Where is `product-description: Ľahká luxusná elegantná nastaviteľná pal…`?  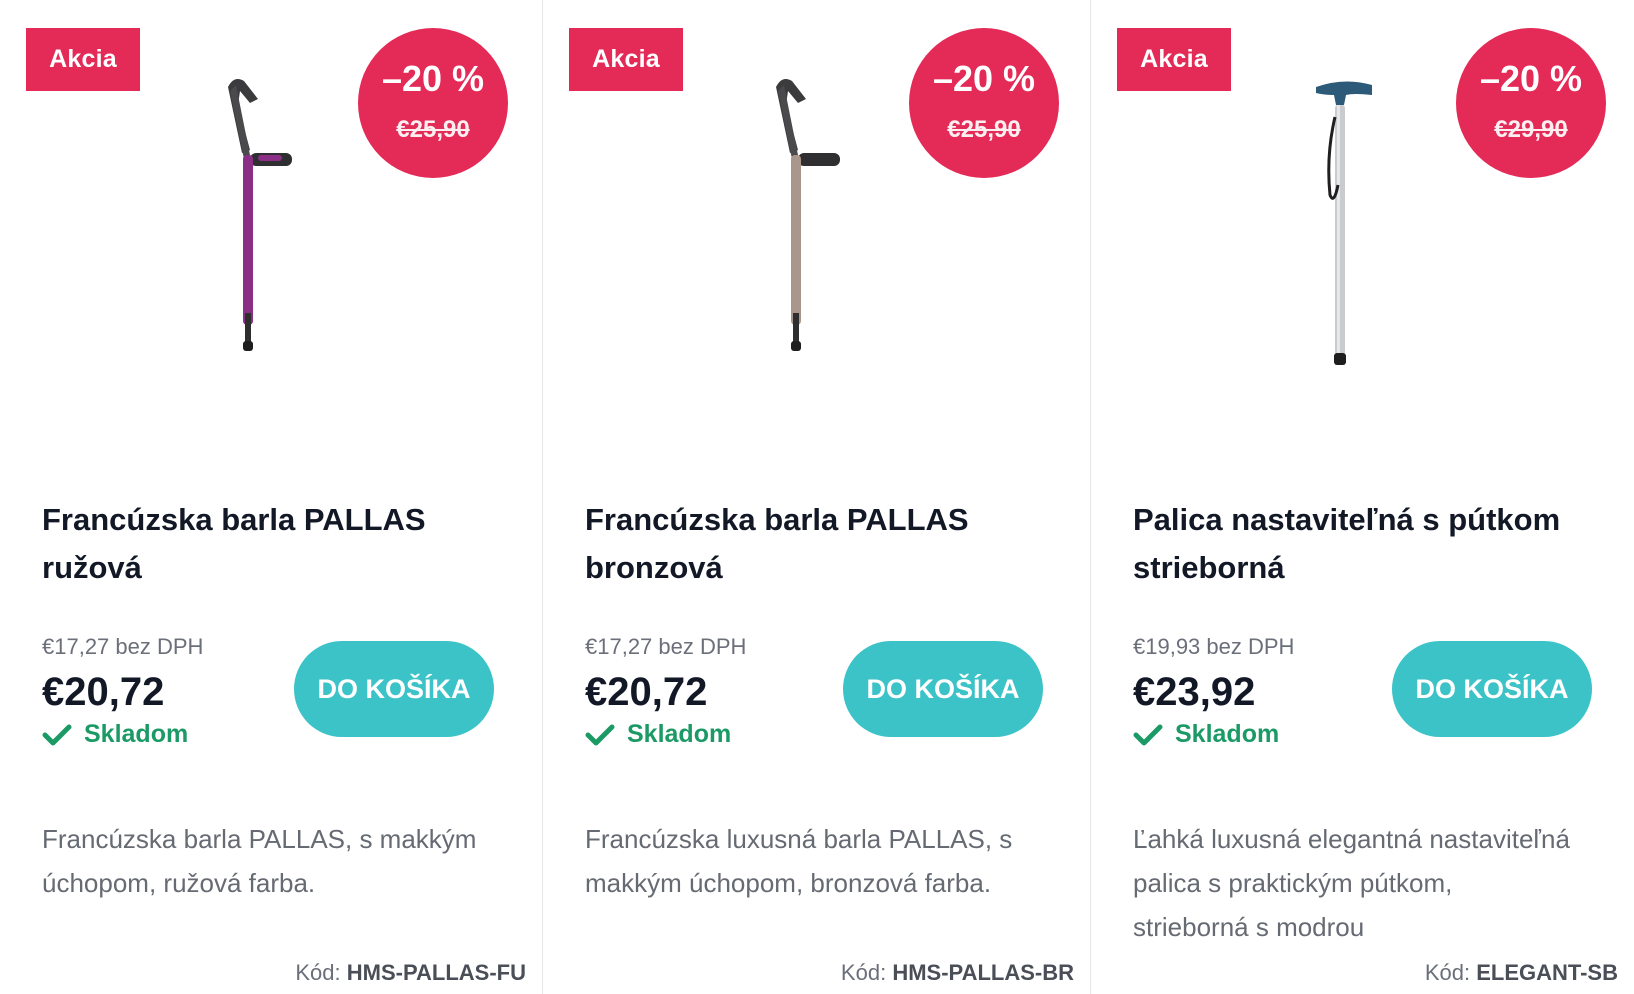
product-description: Ľahká luxusná elegantná nastaviteľná pal… is located at coordinates (1351, 883).